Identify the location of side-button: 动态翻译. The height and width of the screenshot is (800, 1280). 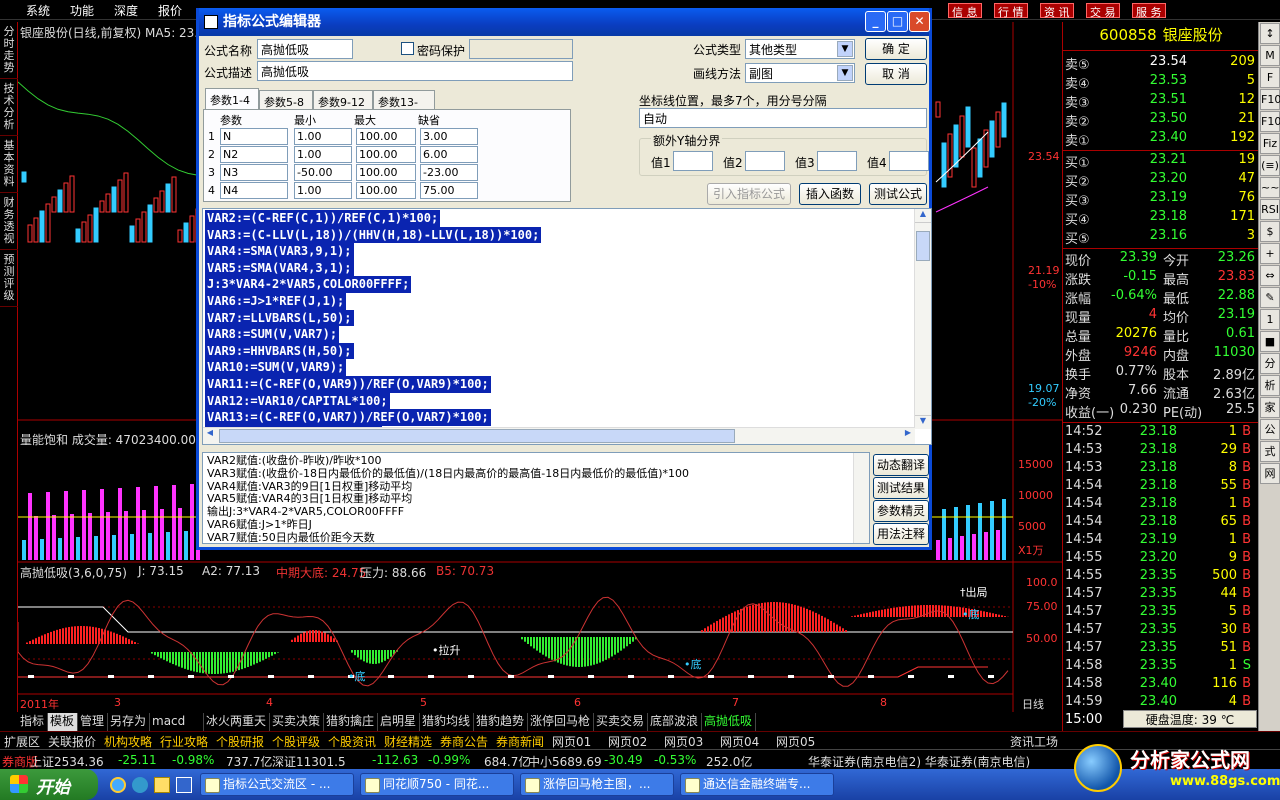
(901, 465).